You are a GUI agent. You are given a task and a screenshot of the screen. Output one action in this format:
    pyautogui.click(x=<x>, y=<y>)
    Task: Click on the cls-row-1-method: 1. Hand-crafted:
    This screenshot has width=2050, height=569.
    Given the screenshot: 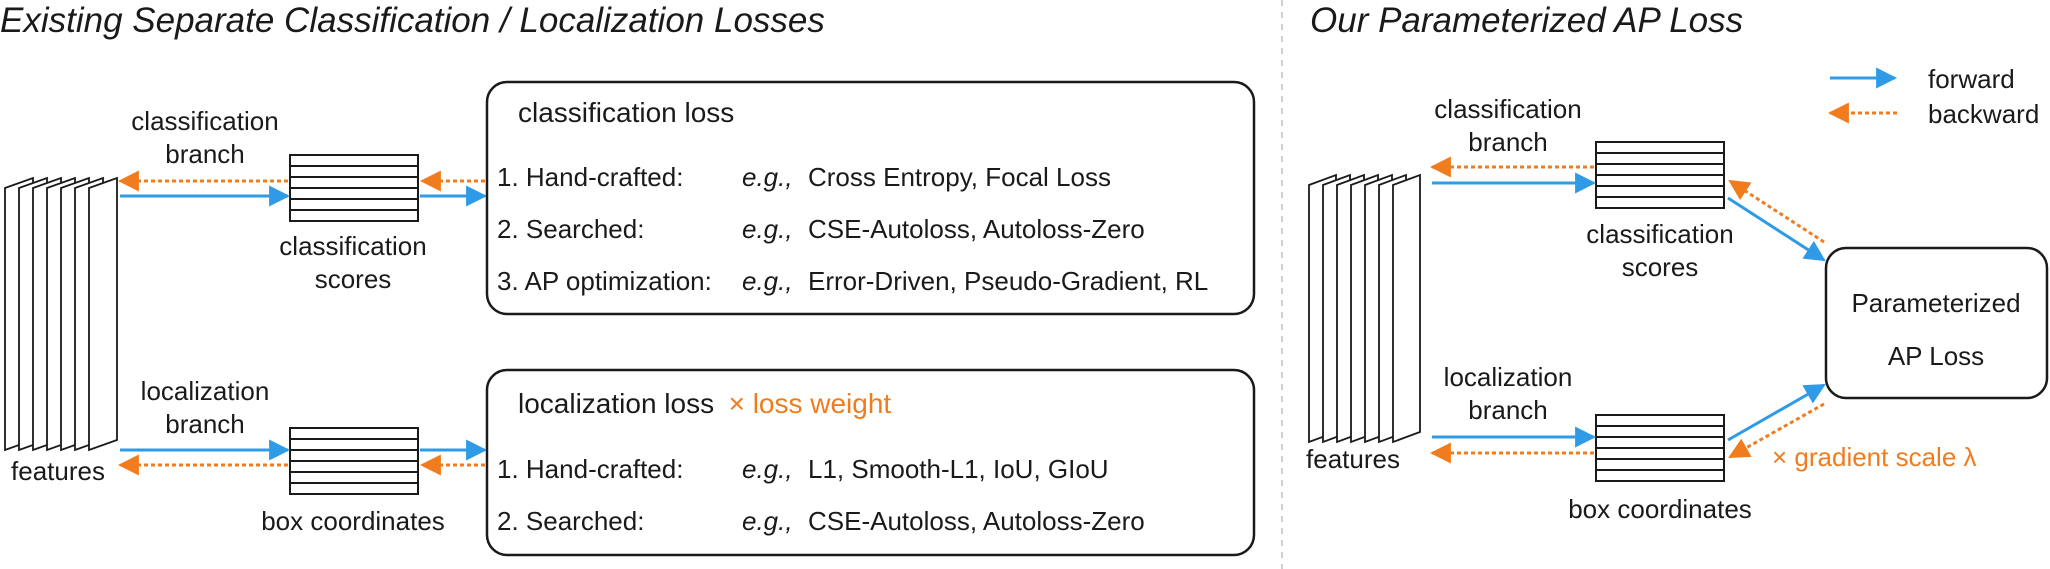 What is the action you would take?
    pyautogui.click(x=590, y=177)
    